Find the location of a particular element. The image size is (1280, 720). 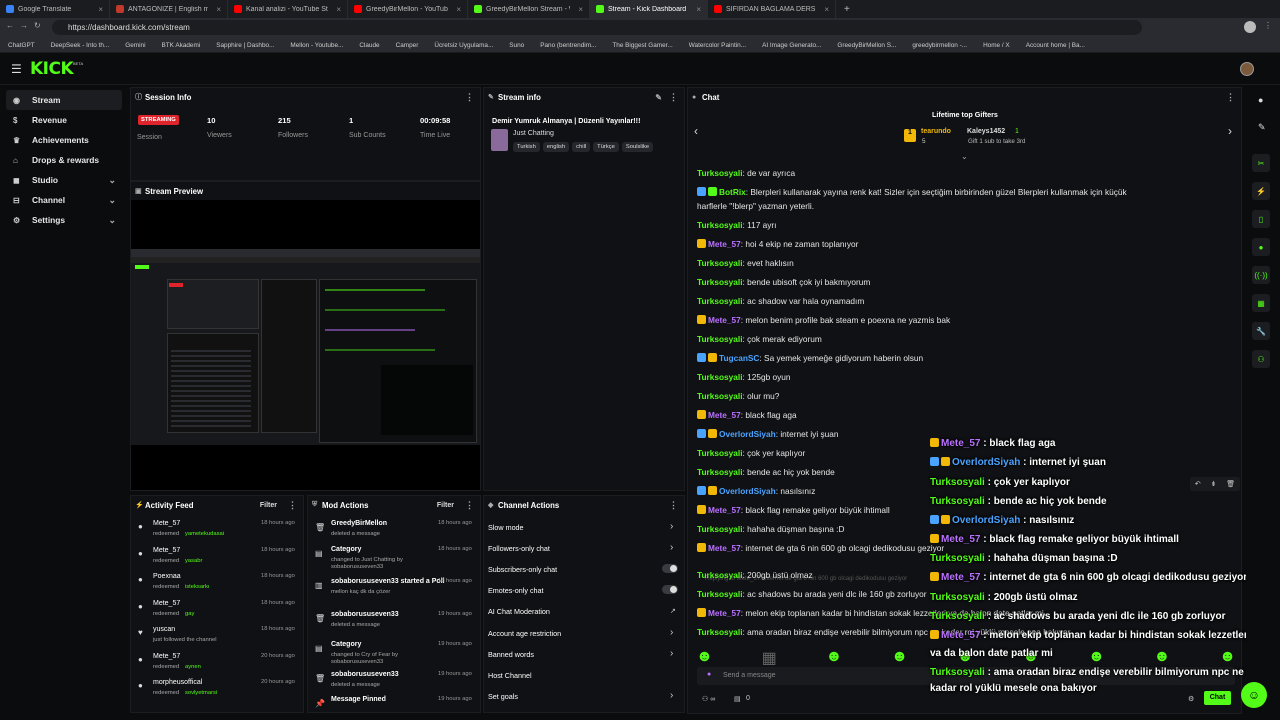

chat-username: TugcanSC is located at coordinates (739, 358).